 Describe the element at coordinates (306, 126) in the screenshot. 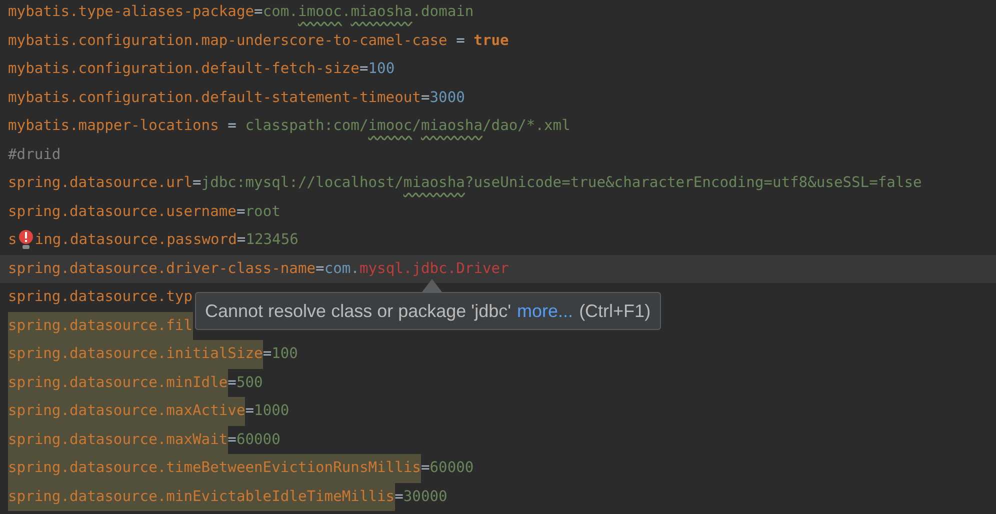

I see `code-token: classpath:com/` at that location.